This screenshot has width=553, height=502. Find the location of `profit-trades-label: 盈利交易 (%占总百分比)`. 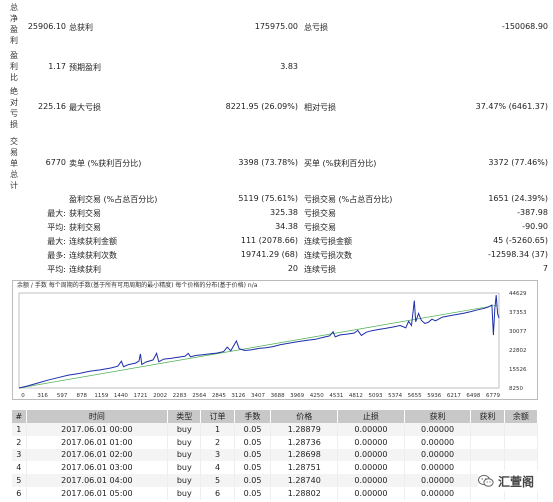

profit-trades-label: 盈利交易 (%占总百分比) is located at coordinates (113, 199).